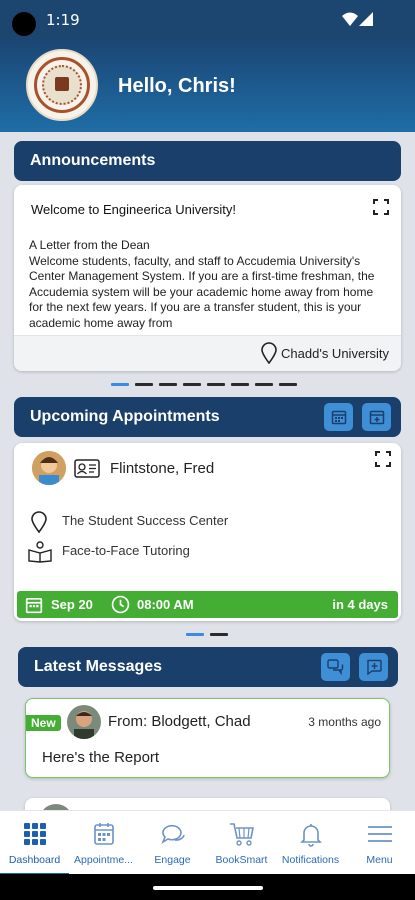 The image size is (415, 900). What do you see at coordinates (208, 667) in the screenshot?
I see `messages-header: Latest Messages` at bounding box center [208, 667].